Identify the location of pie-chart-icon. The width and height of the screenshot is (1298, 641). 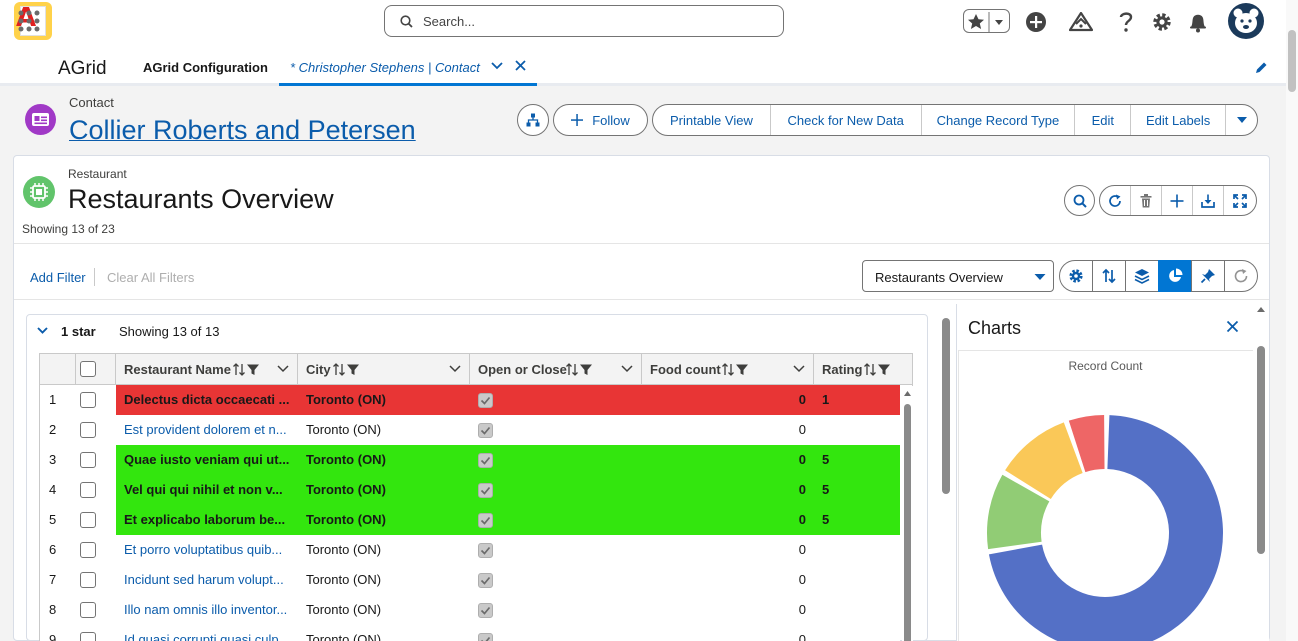
(1175, 276).